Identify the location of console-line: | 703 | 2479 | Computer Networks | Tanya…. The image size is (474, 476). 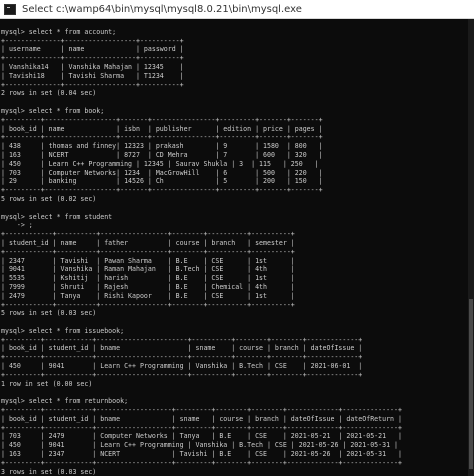
(201, 436).